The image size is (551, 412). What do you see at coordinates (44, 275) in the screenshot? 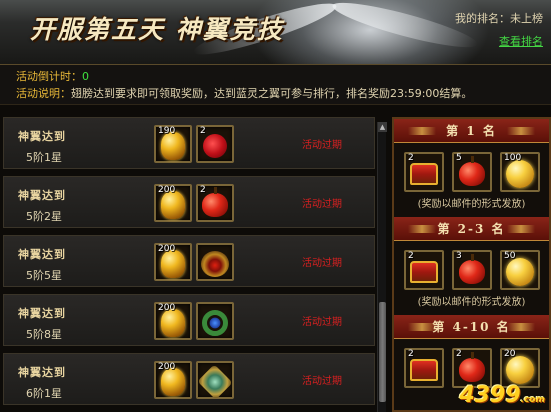
I see `row-level: 5阶5星` at bounding box center [44, 275].